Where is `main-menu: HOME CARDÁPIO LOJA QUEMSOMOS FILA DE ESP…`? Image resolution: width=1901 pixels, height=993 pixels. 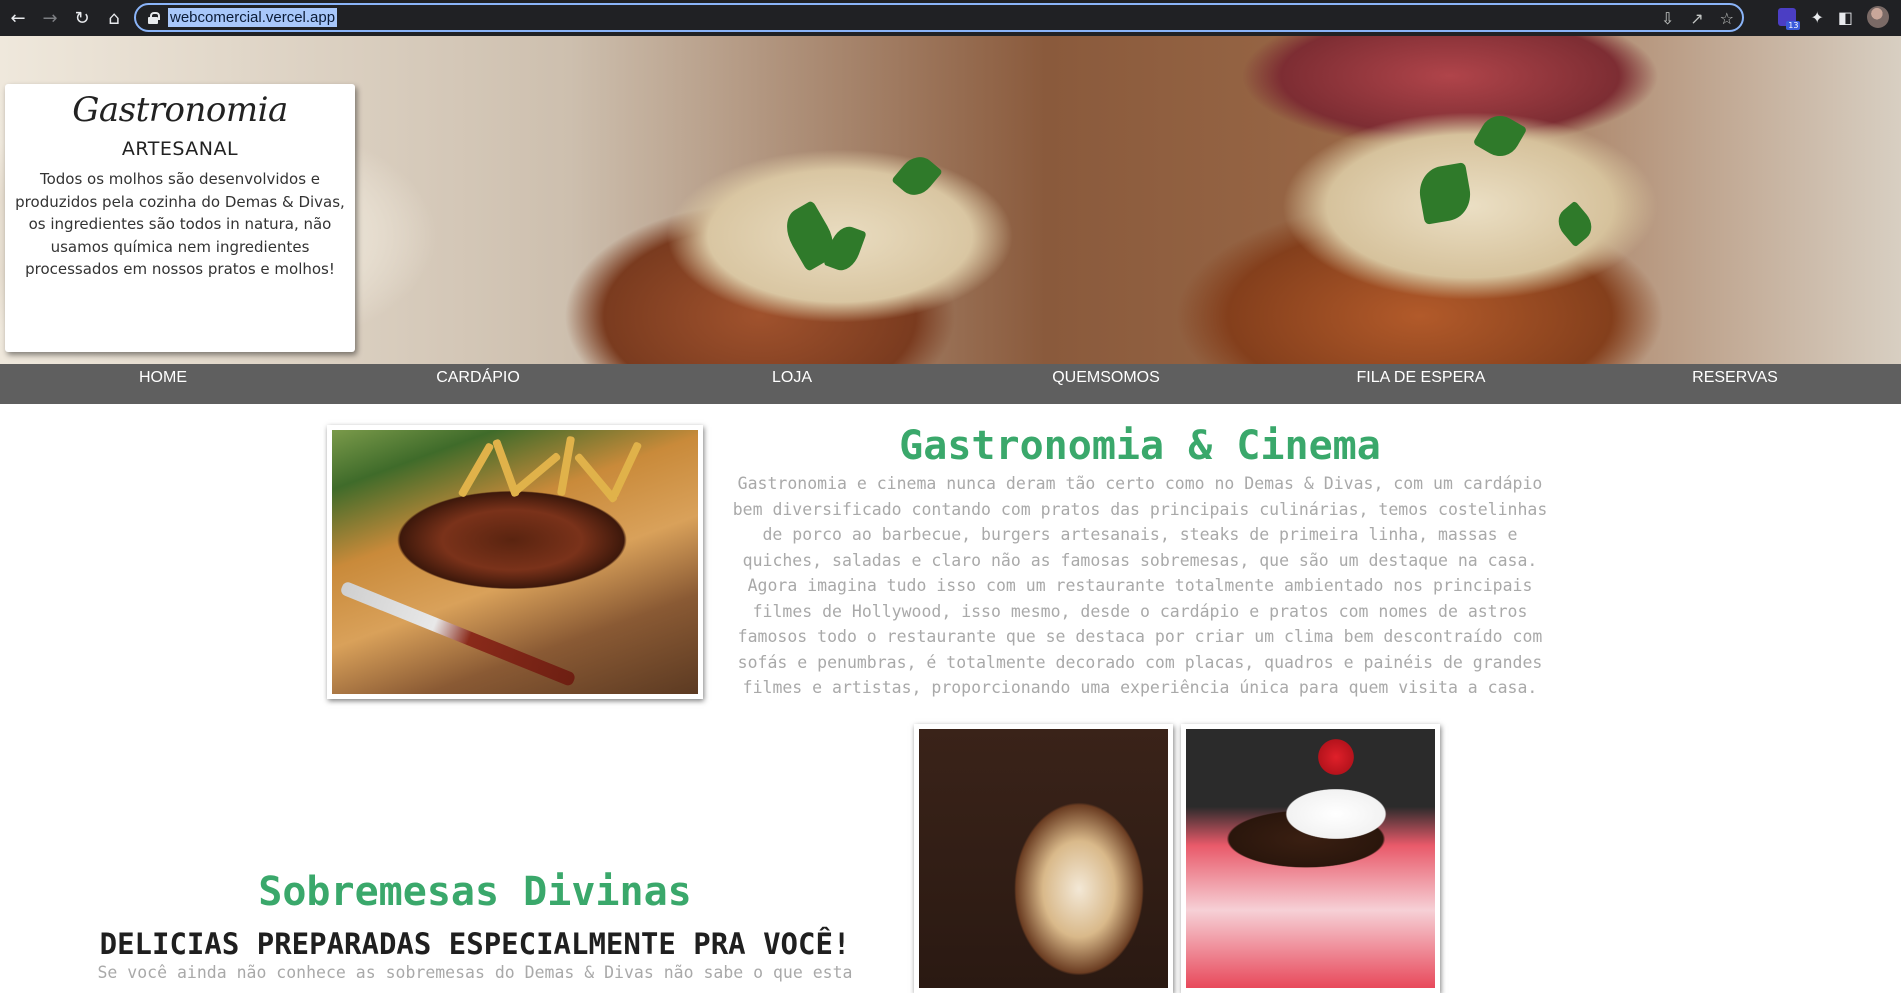
main-menu: HOME CARDÁPIO LOJA QUEMSOMOS FILA DE ESP… is located at coordinates (950, 384).